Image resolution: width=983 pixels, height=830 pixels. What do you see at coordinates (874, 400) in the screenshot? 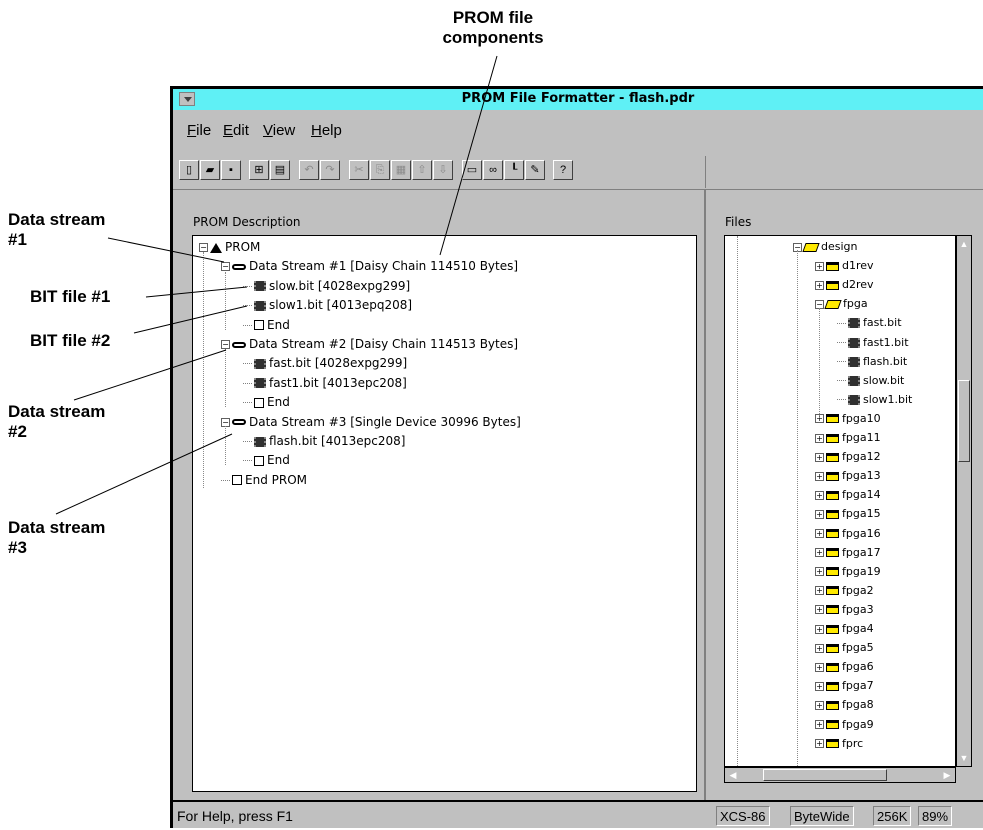
I see `tree-item: slow1.bit` at bounding box center [874, 400].